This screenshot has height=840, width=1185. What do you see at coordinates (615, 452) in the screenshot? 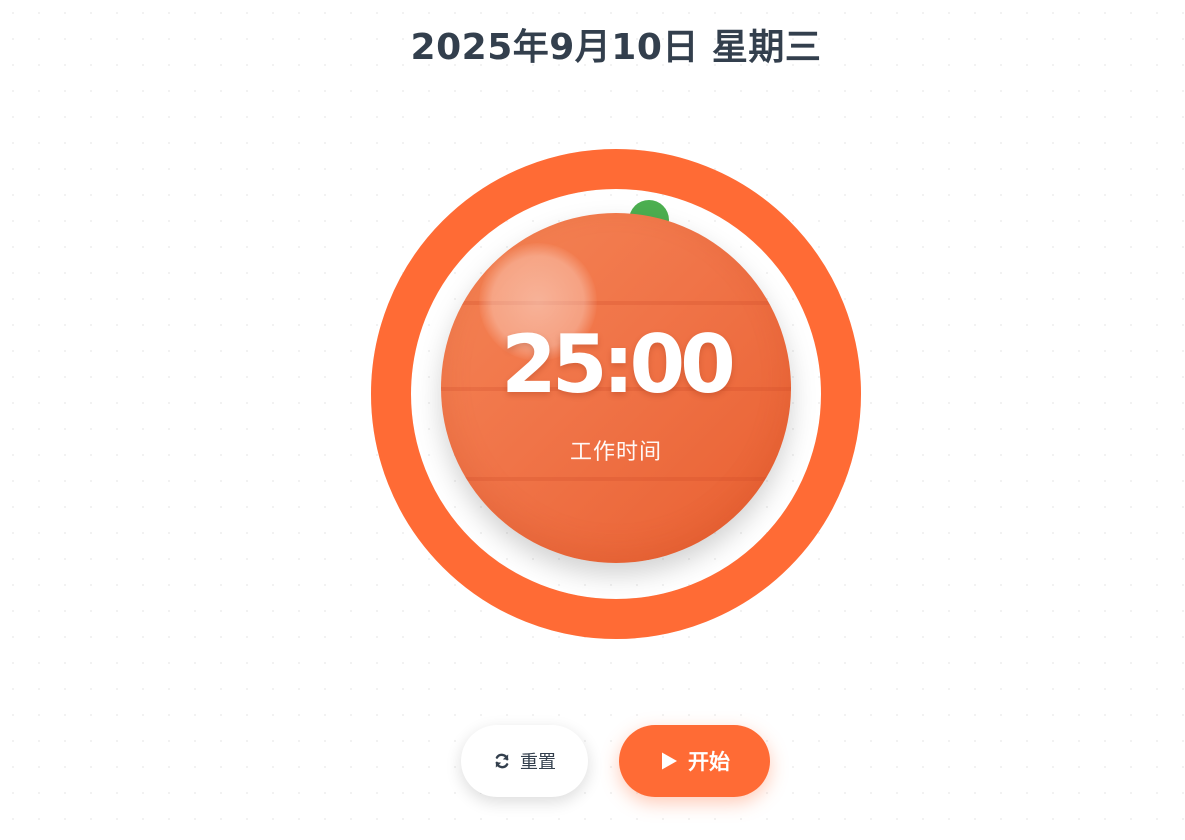
I see `mode-label: 工作时间` at bounding box center [615, 452].